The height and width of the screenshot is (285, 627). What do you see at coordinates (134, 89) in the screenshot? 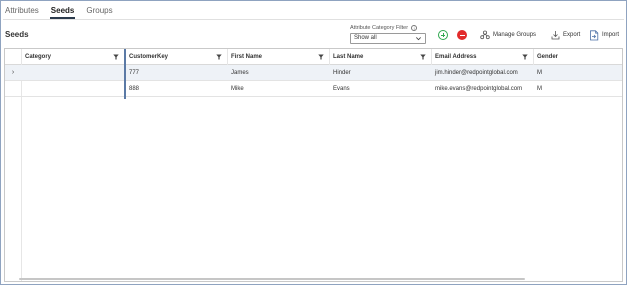
I see `cell-customer-key: 888` at bounding box center [134, 89].